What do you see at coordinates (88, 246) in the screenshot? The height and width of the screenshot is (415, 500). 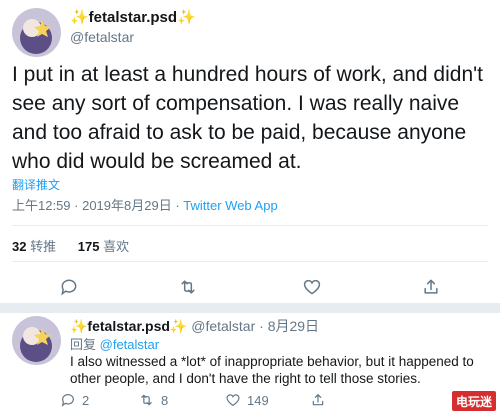 I see `like-count: 175` at bounding box center [88, 246].